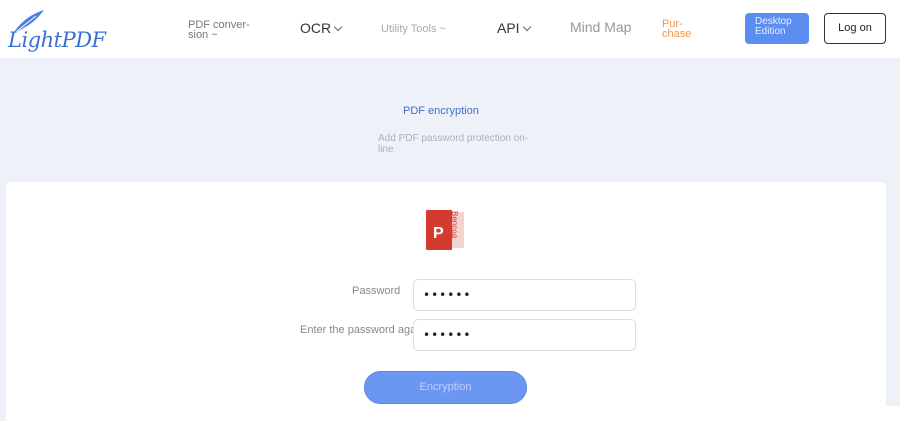 The image size is (900, 421). I want to click on nav-api: API, so click(514, 28).